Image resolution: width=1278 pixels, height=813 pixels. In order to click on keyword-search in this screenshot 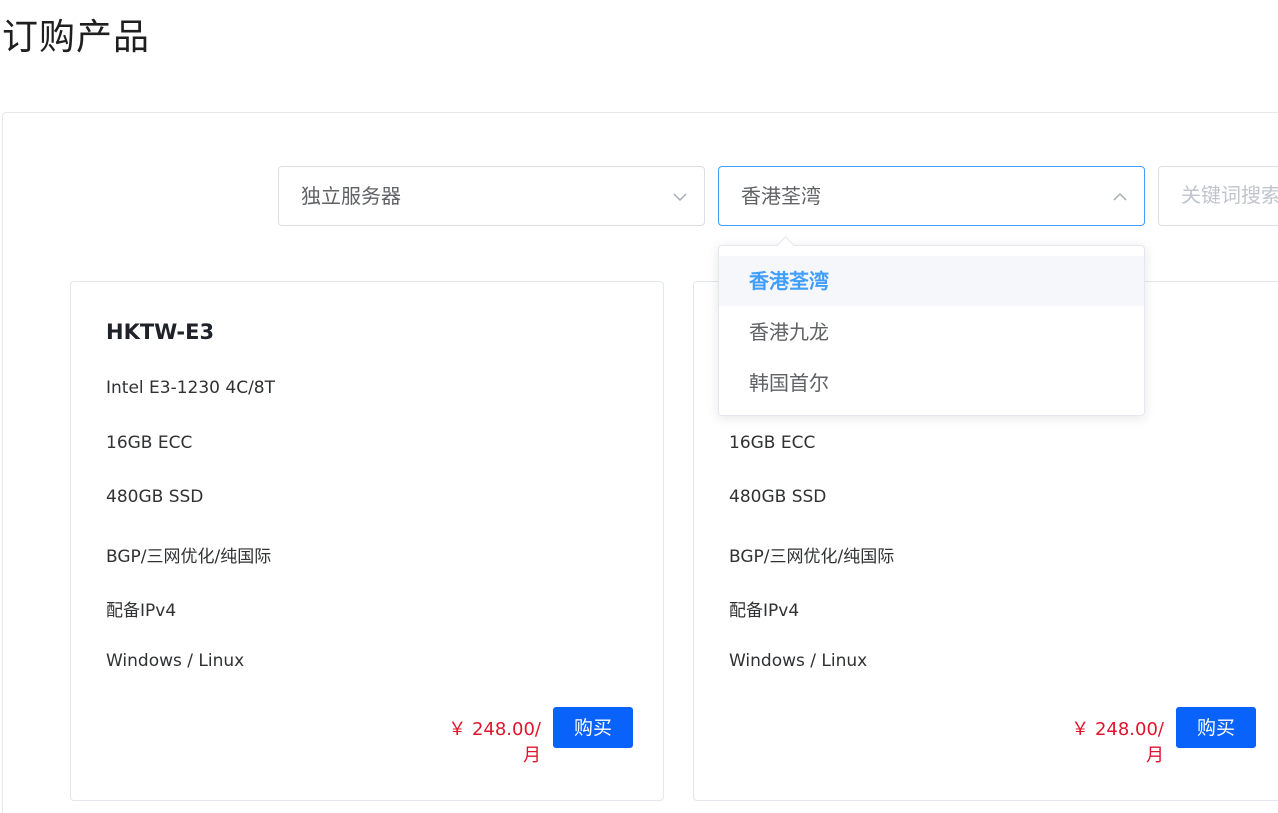, I will do `click(1218, 196)`.